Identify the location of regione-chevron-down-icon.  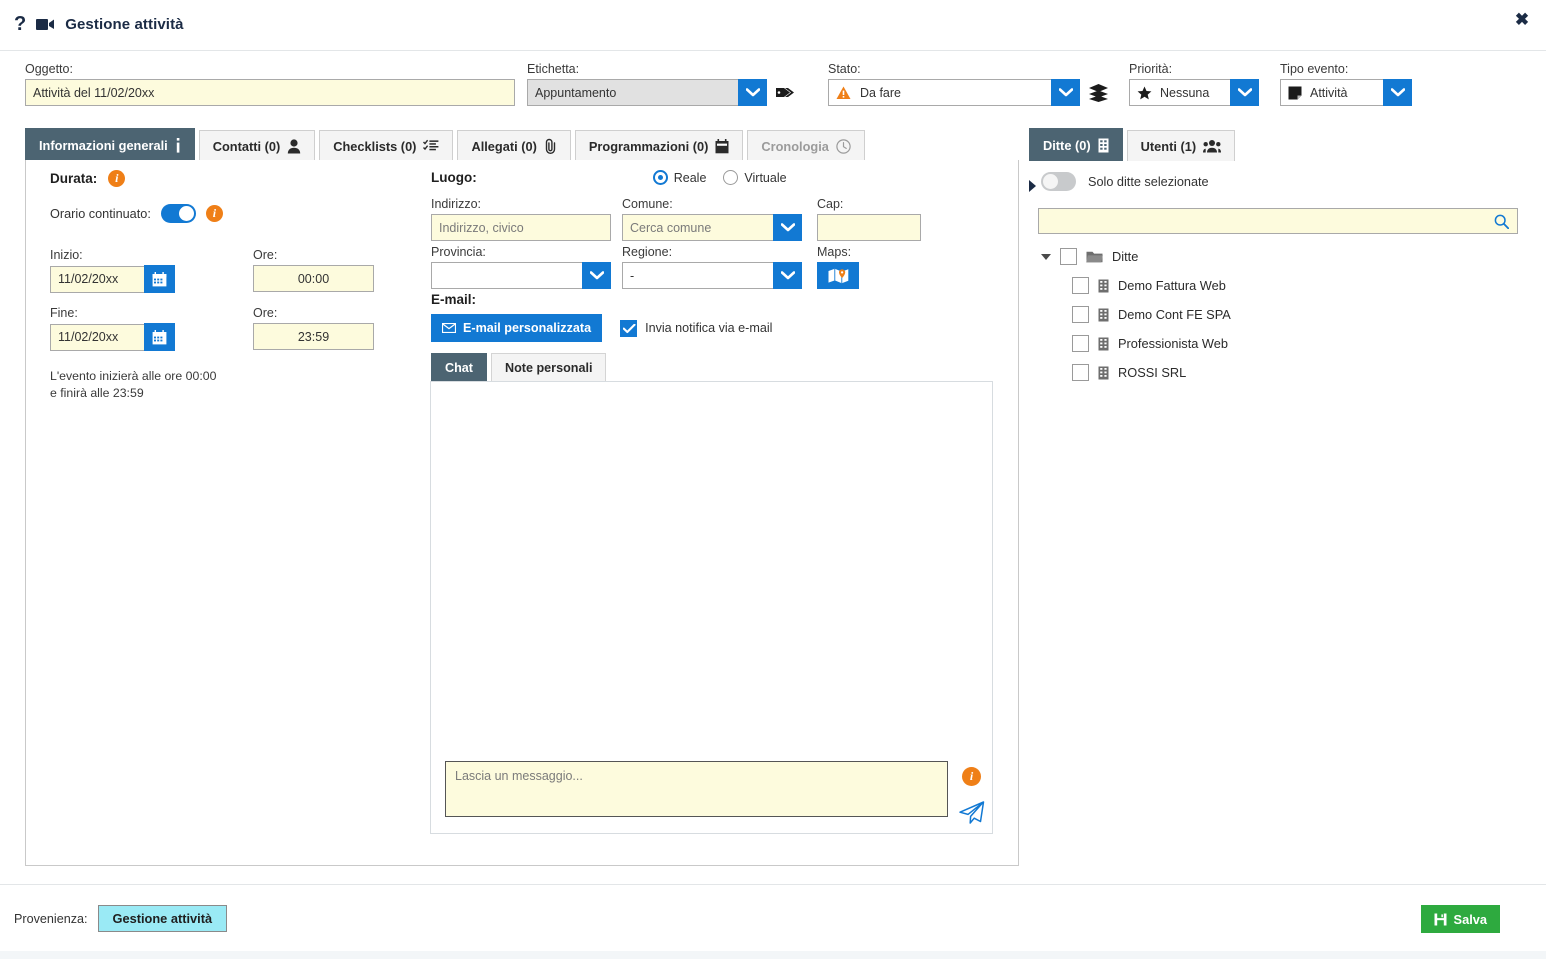
(787, 275).